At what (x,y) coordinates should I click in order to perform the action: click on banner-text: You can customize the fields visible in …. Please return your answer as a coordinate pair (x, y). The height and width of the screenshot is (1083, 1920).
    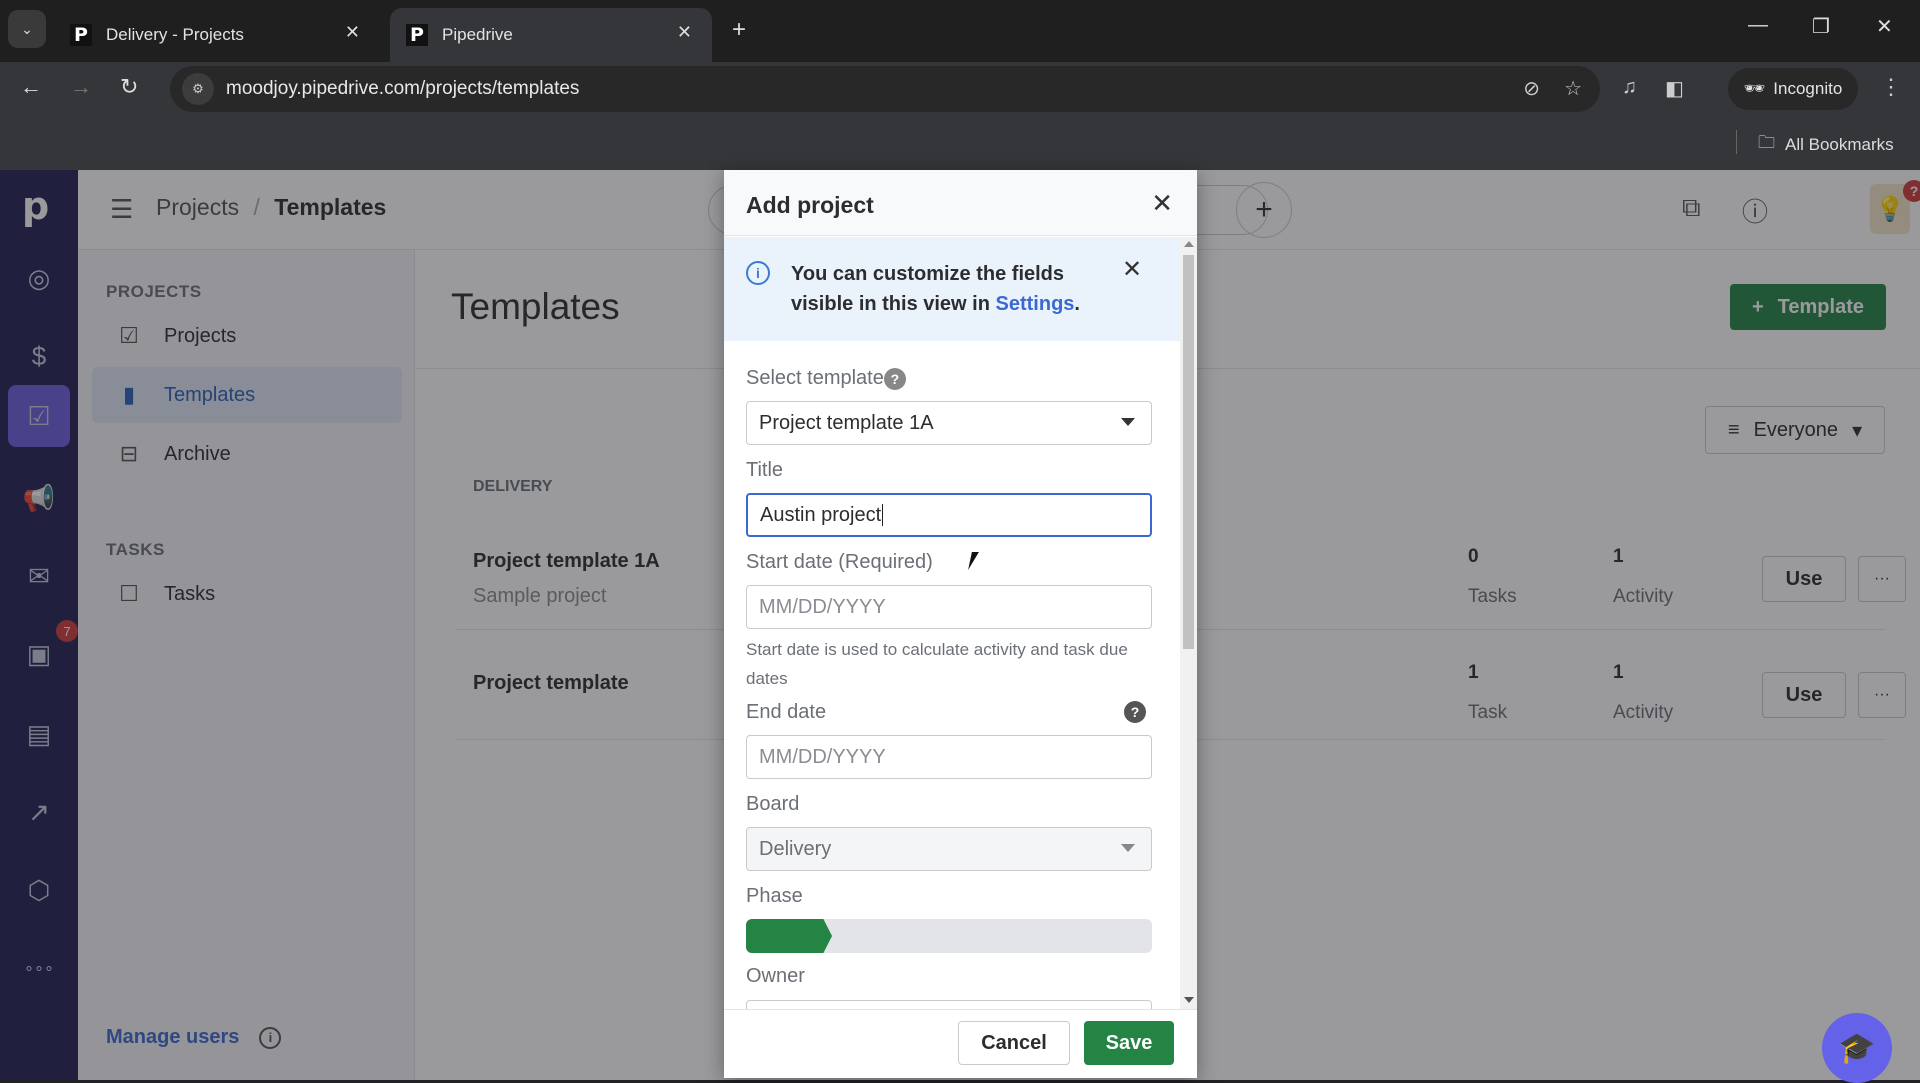
    Looking at the image, I should click on (946, 289).